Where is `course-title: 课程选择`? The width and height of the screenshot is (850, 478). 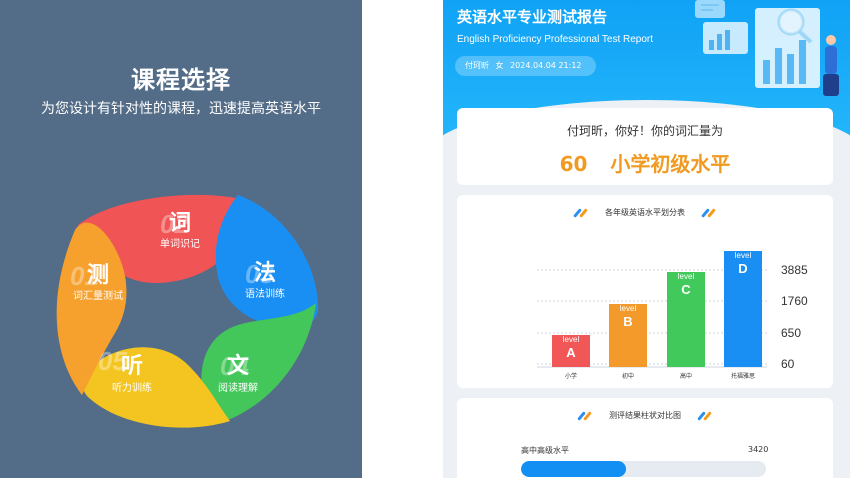 course-title: 课程选择 is located at coordinates (181, 80).